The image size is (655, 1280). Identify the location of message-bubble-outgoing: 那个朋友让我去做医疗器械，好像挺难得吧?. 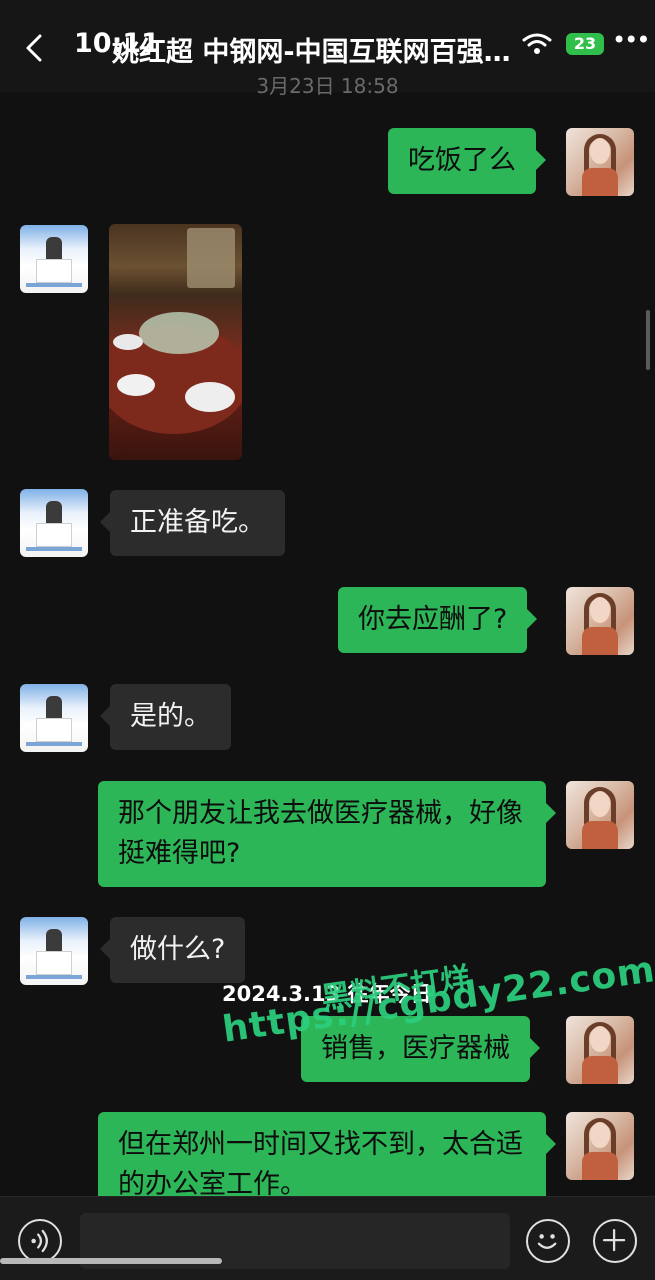
(327, 834).